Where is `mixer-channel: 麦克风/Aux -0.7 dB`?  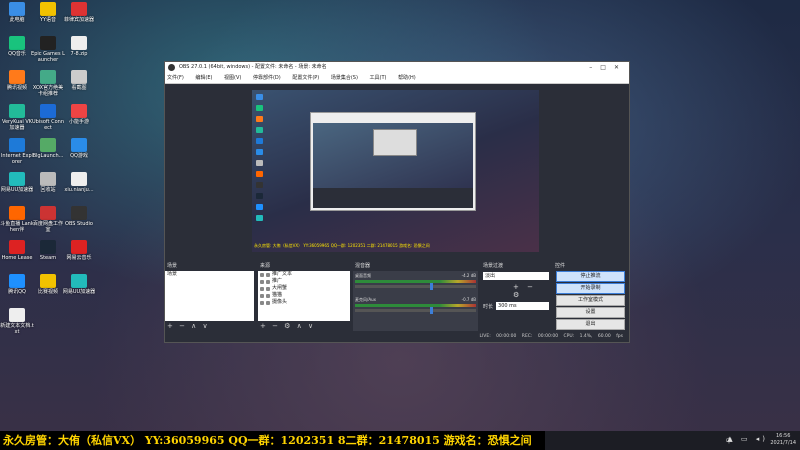 mixer-channel: 麦克风/Aux -0.7 dB is located at coordinates (415, 308).